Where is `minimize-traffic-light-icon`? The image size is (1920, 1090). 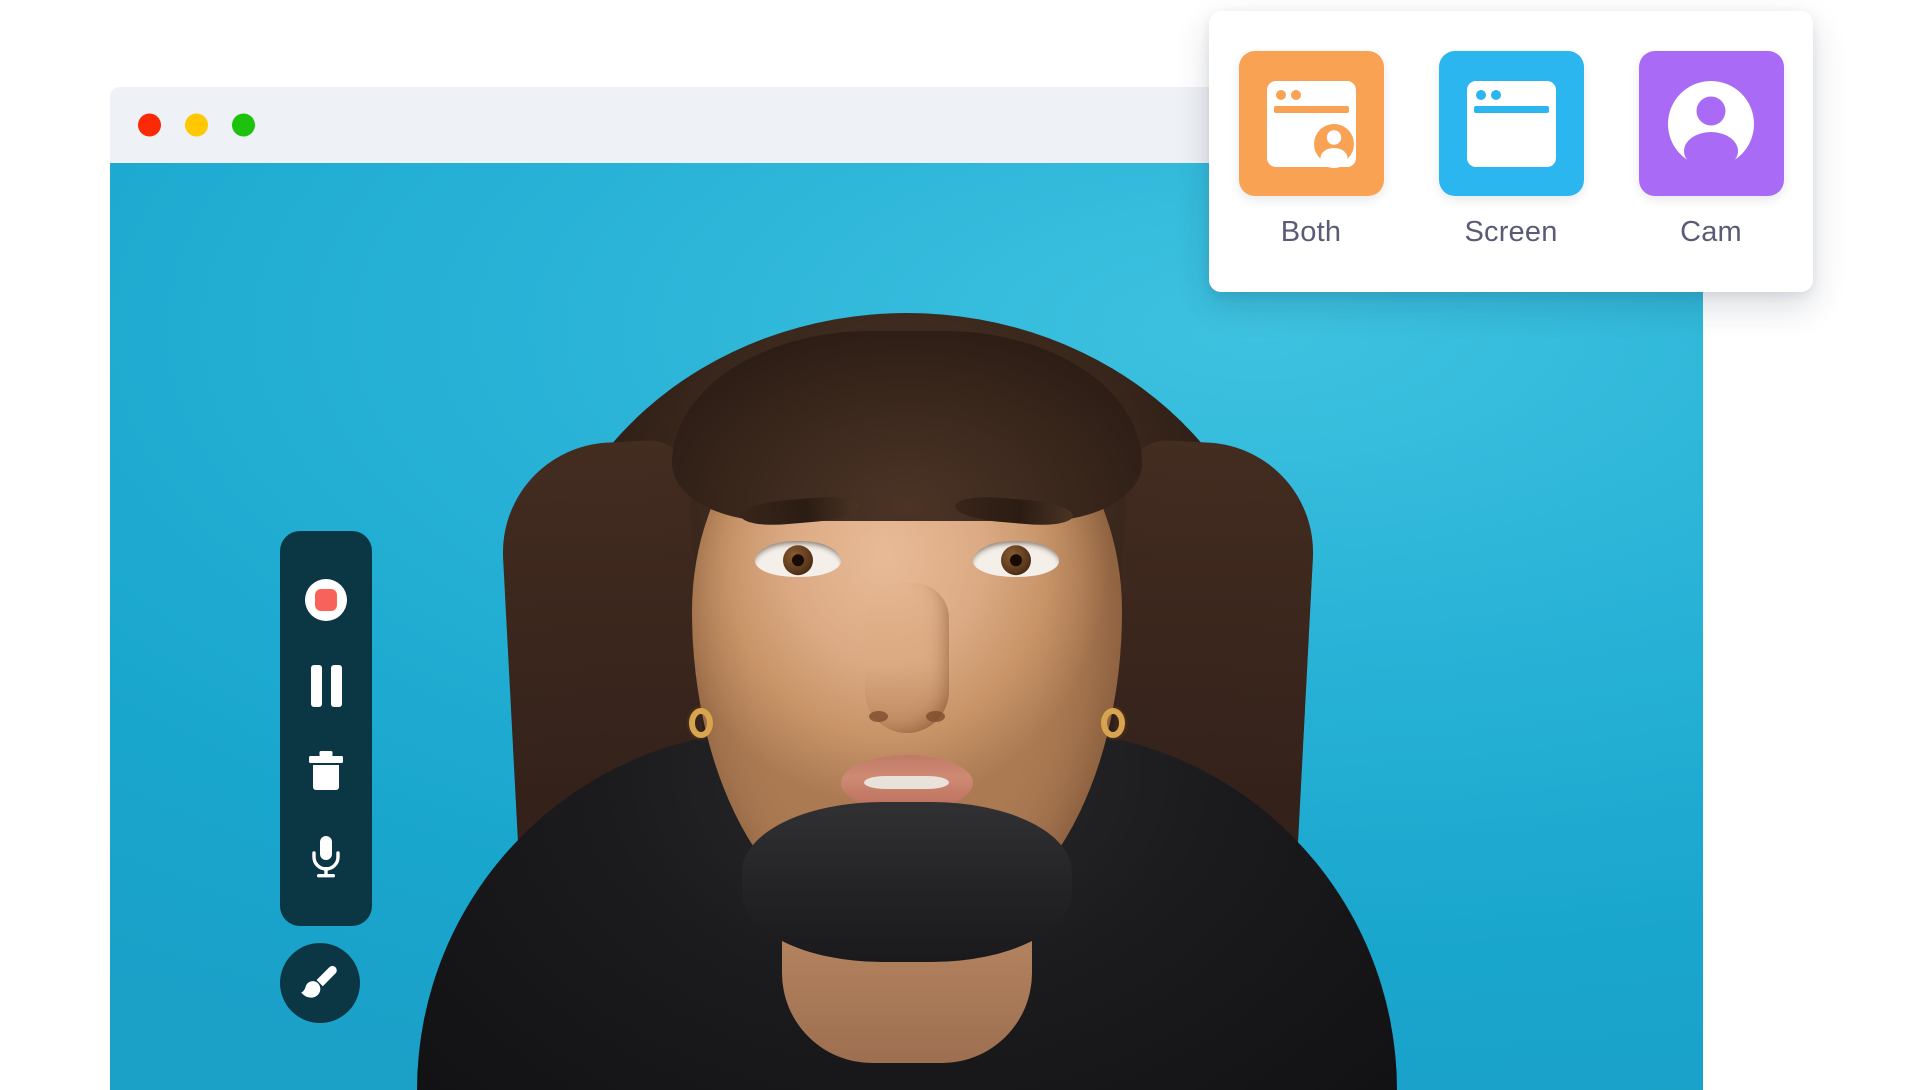 minimize-traffic-light-icon is located at coordinates (196, 125).